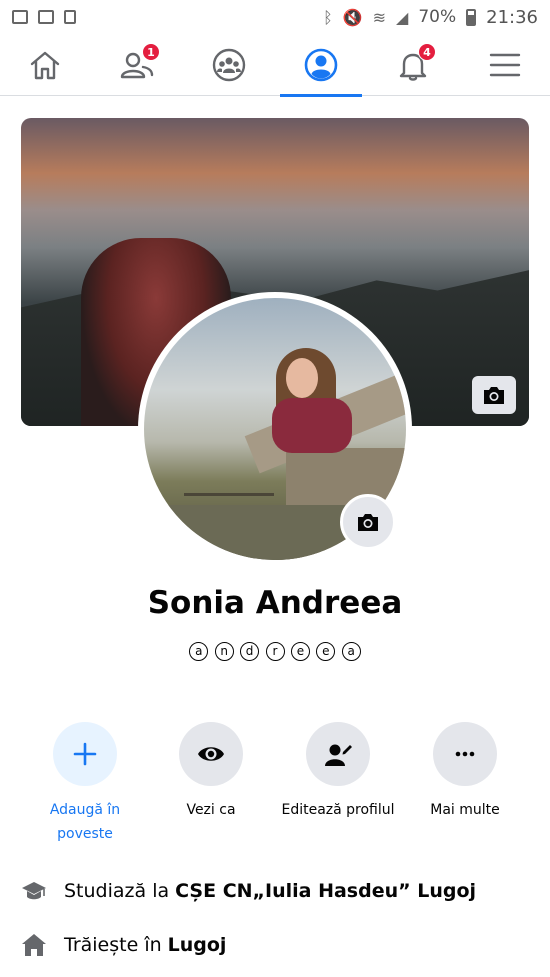  I want to click on view-as-button: Vezi ca, so click(211, 772).